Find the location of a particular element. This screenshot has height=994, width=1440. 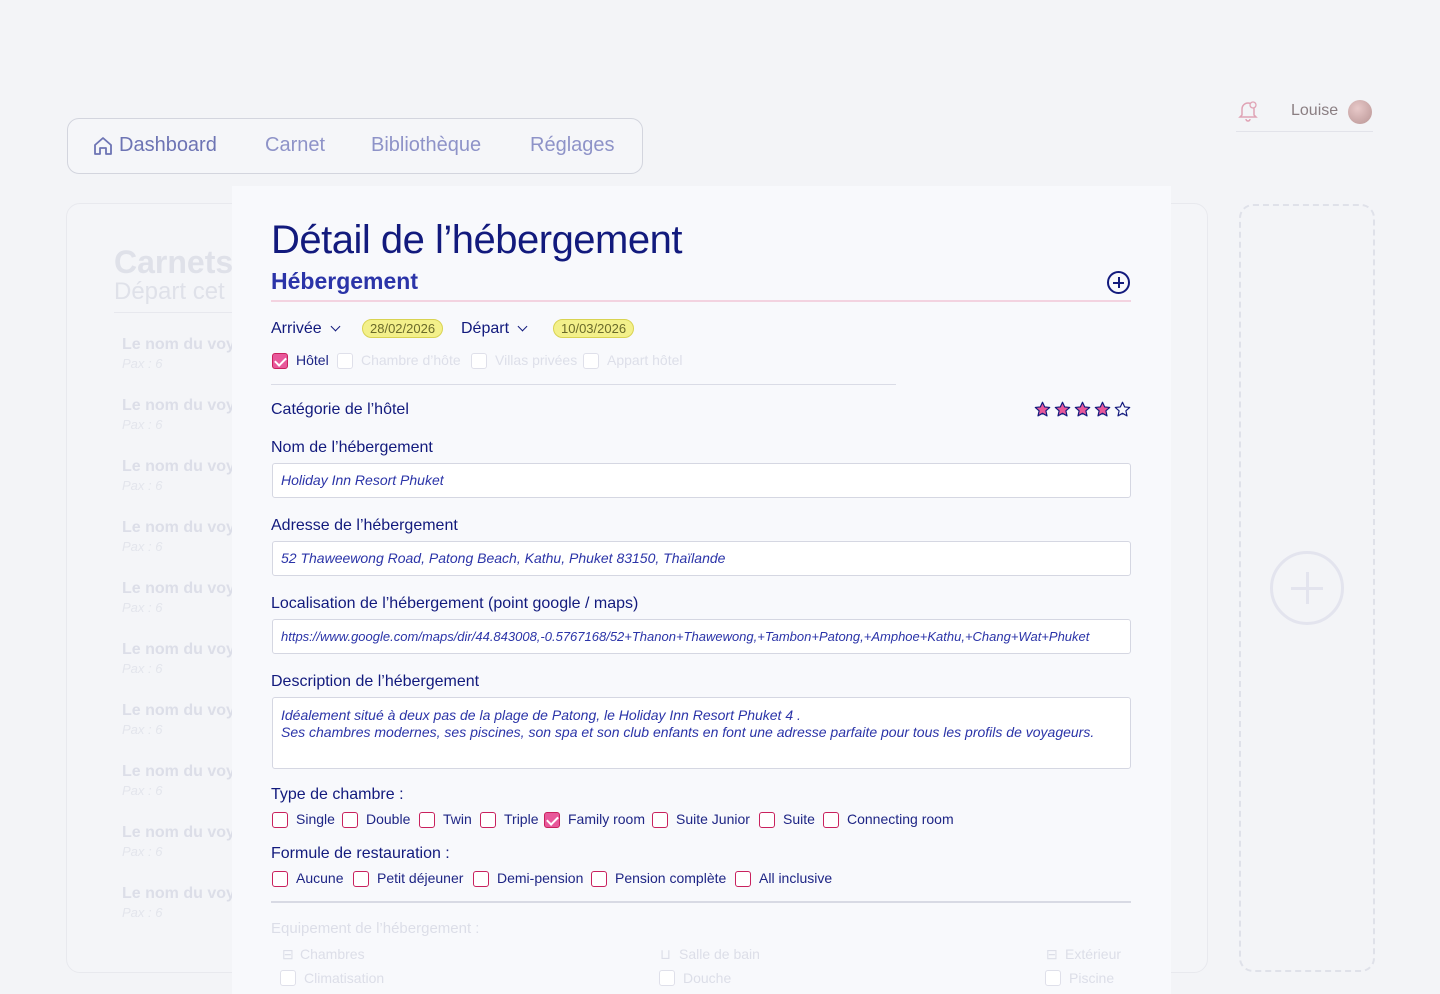

checkbox-label: Villas privées is located at coordinates (536, 360).